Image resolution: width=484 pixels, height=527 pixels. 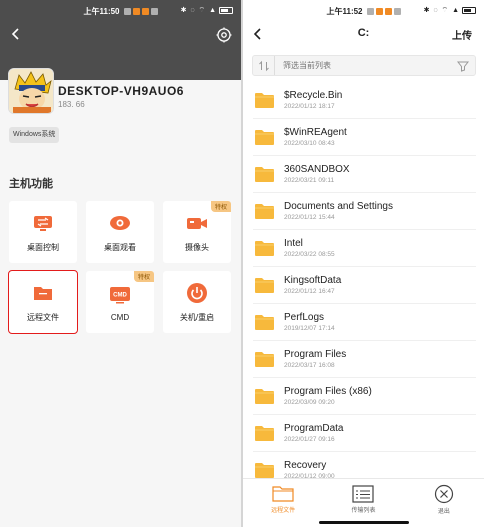 What do you see at coordinates (443, 512) in the screenshot?
I see `tab-label: 退出` at bounding box center [443, 512].